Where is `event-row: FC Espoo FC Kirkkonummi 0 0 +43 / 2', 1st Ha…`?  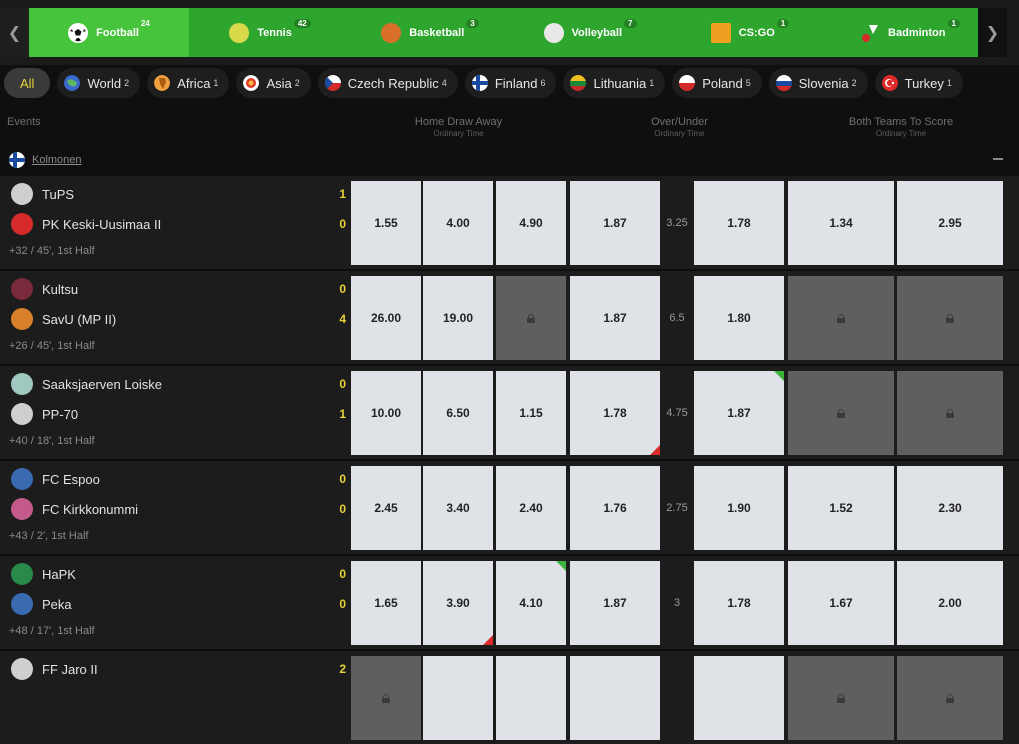
event-row: FC Espoo FC Kirkkonummi 0 0 +43 / 2', 1st Ha… is located at coordinates (509, 506).